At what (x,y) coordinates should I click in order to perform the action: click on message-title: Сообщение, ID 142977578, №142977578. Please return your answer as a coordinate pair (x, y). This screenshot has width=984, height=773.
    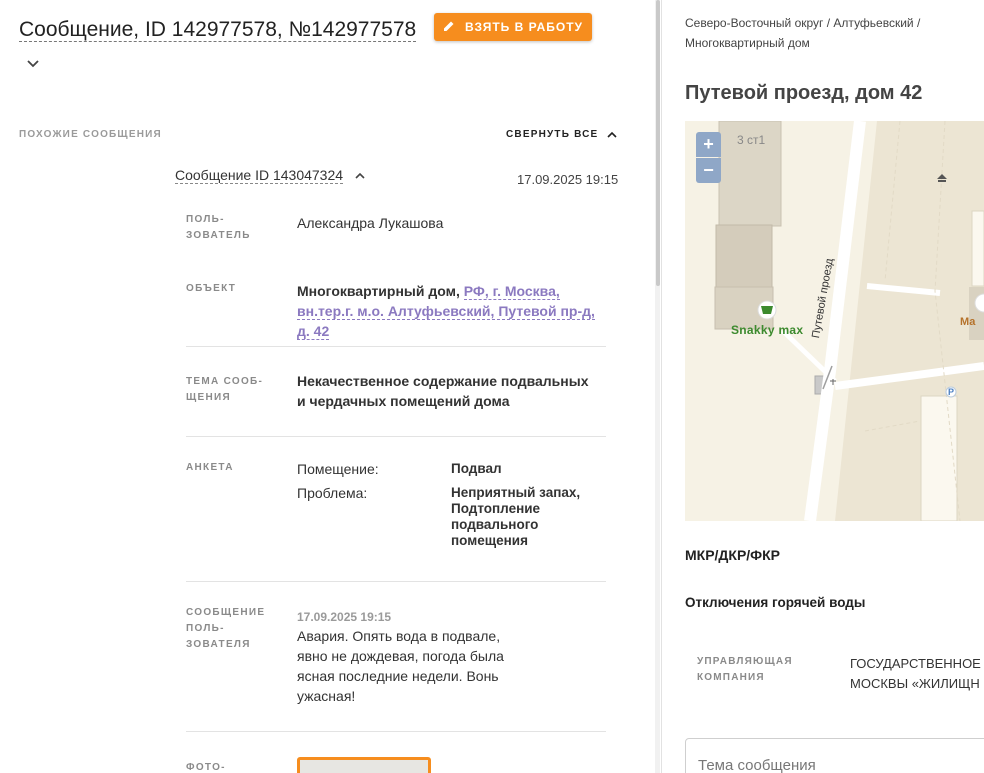
    Looking at the image, I should click on (219, 47).